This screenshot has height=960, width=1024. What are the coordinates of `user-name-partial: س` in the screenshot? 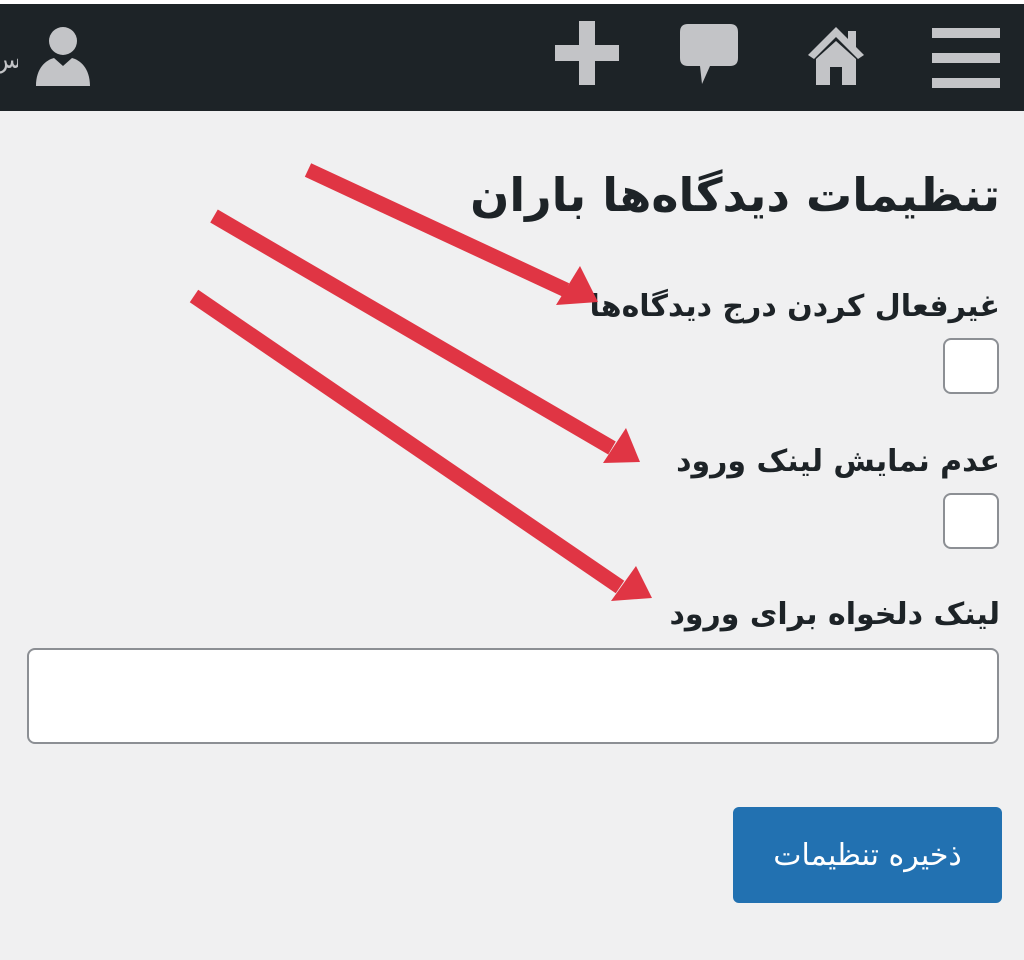 It's located at (9, 60).